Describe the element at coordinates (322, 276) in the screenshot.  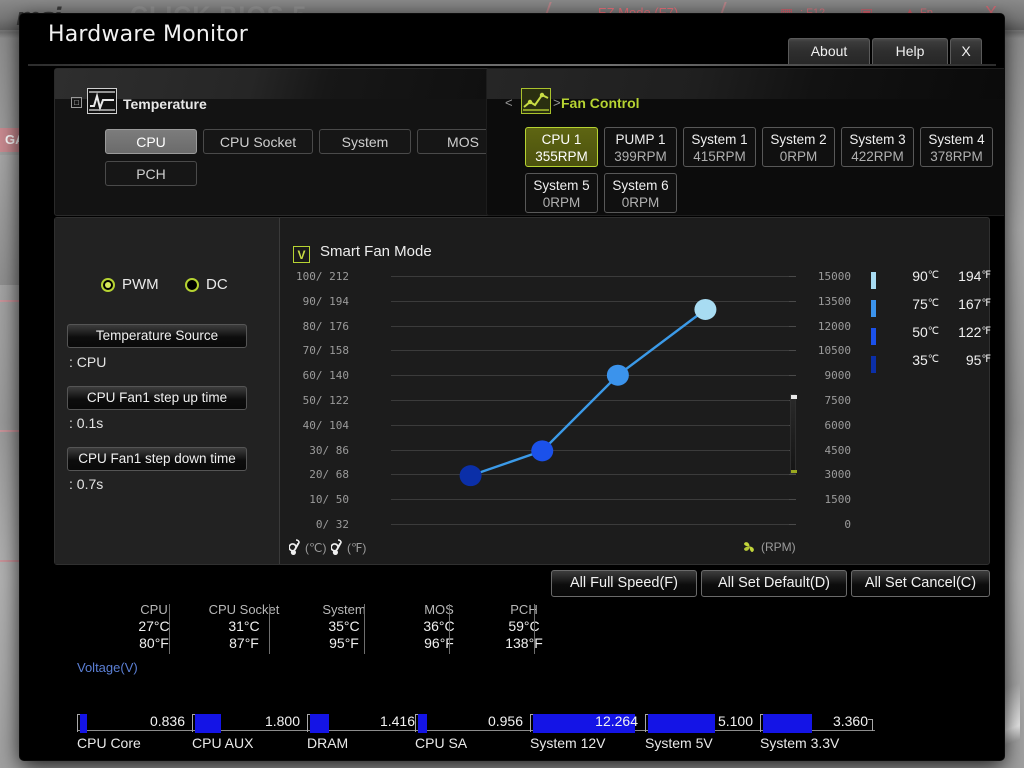
I see `y-axis-tick-temp: 100/ 212` at that location.